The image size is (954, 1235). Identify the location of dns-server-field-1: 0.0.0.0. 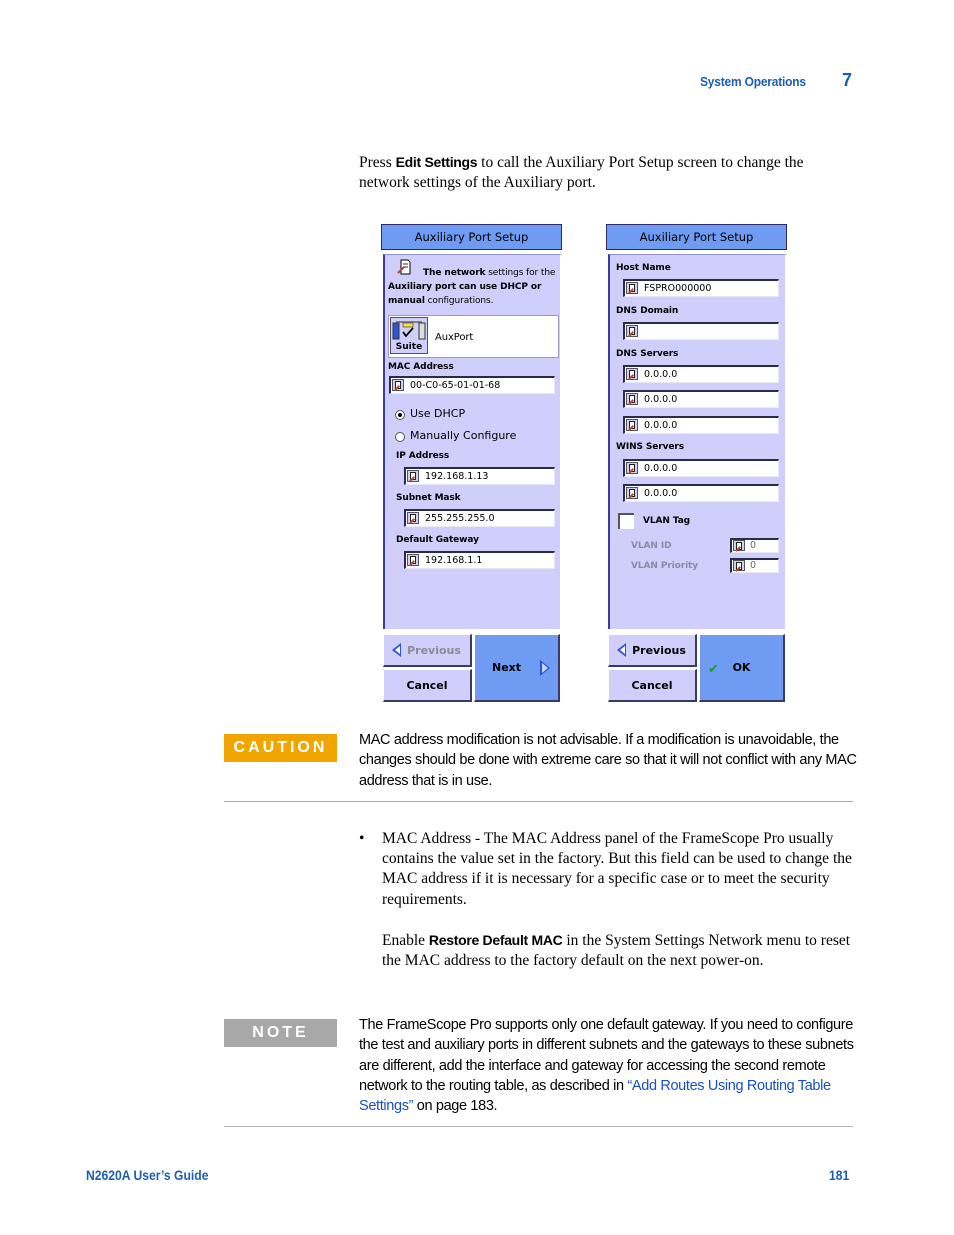
(701, 374).